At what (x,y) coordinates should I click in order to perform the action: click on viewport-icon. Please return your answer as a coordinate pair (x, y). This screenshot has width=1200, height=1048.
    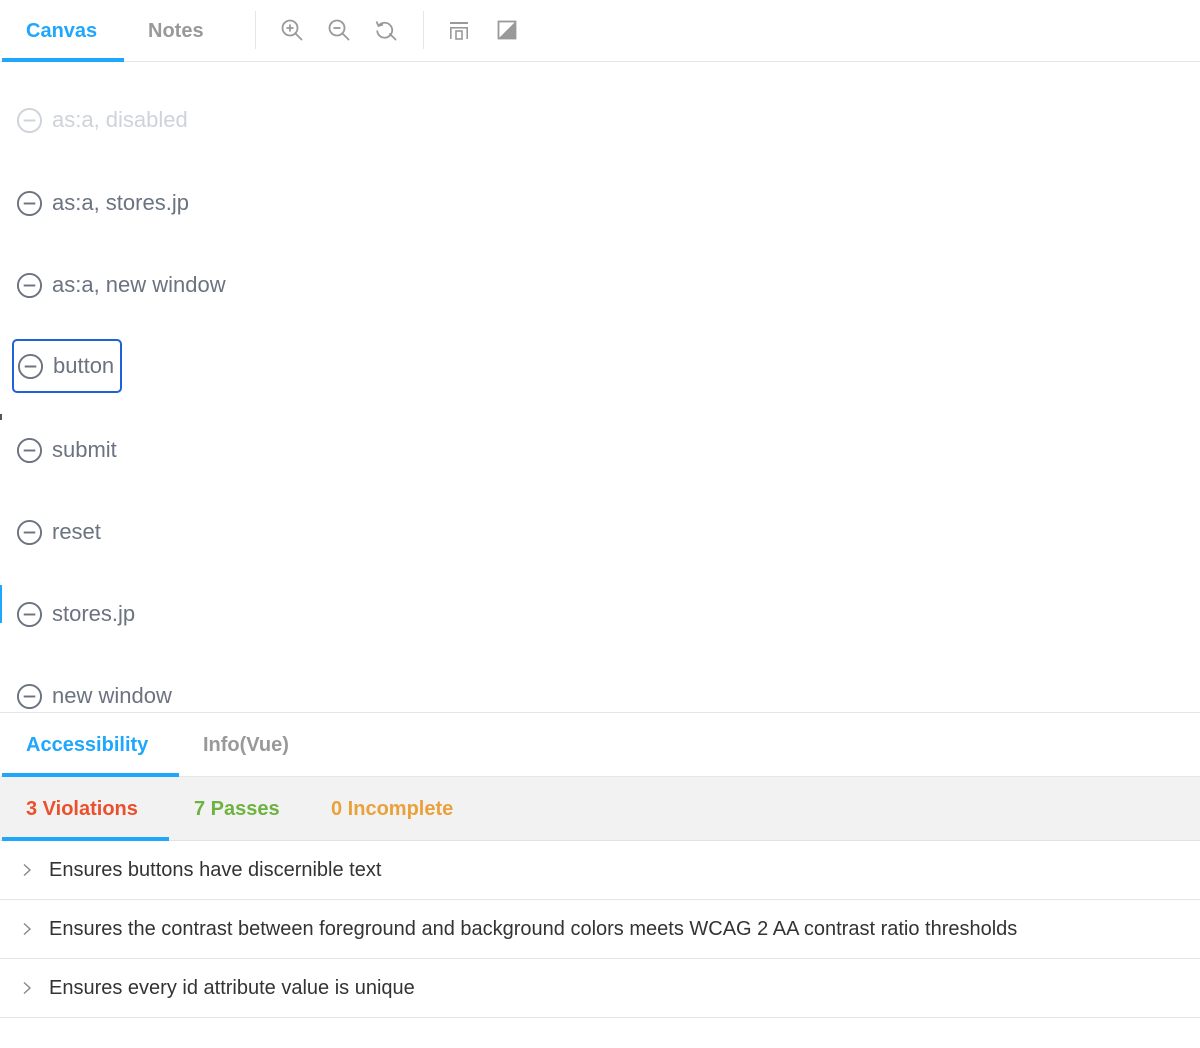
    Looking at the image, I should click on (459, 31).